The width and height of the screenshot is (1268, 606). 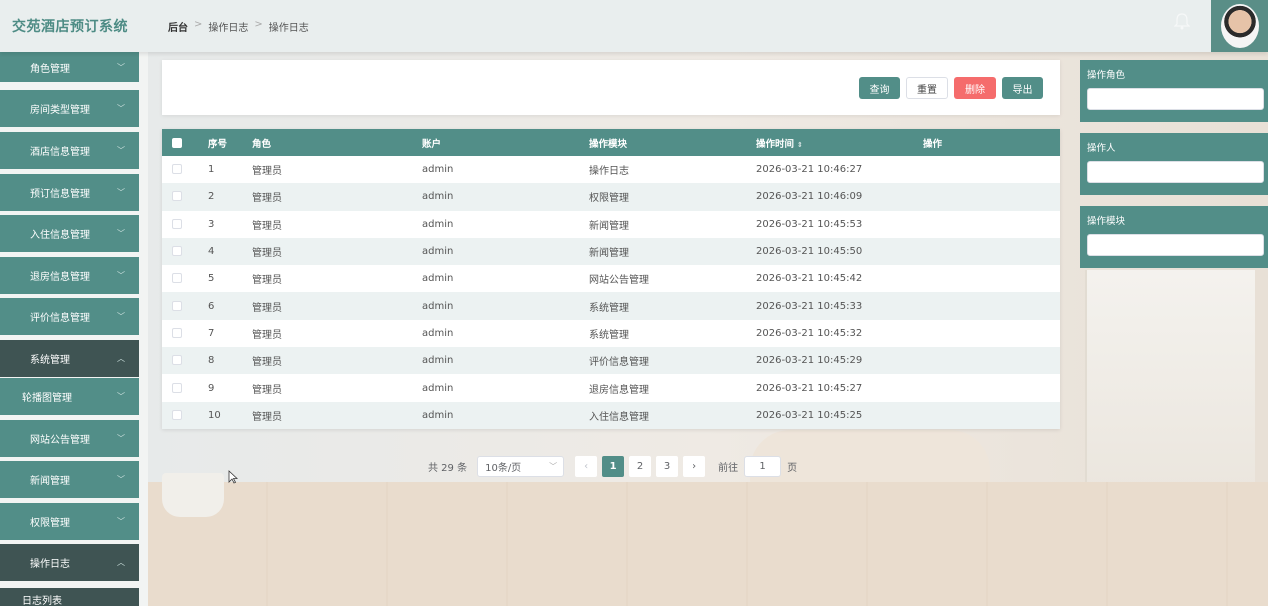 I want to click on breadcrumb-home: 后台, so click(x=178, y=26).